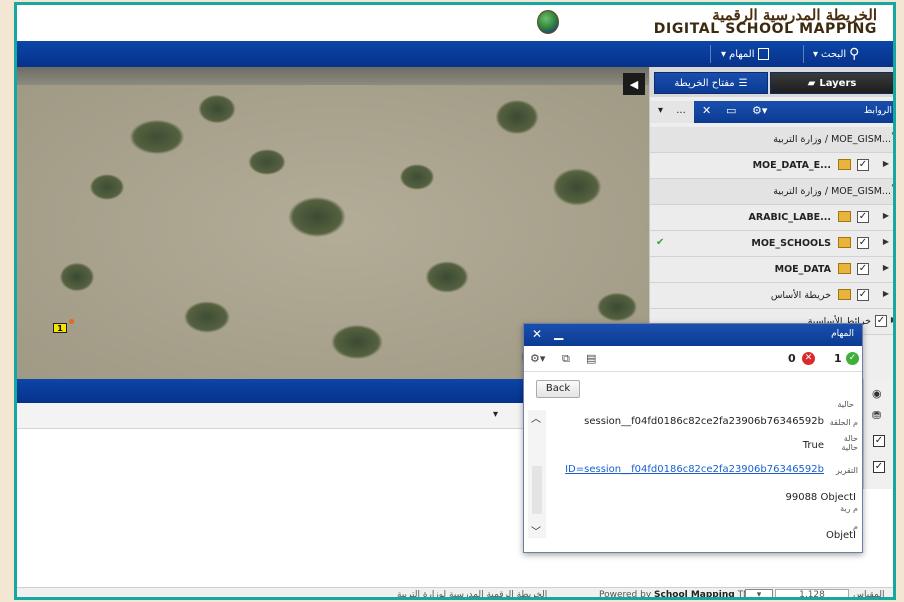 Image resolution: width=904 pixels, height=602 pixels. What do you see at coordinates (831, 83) in the screenshot?
I see `tab-layers: ▰ Layers` at bounding box center [831, 83].